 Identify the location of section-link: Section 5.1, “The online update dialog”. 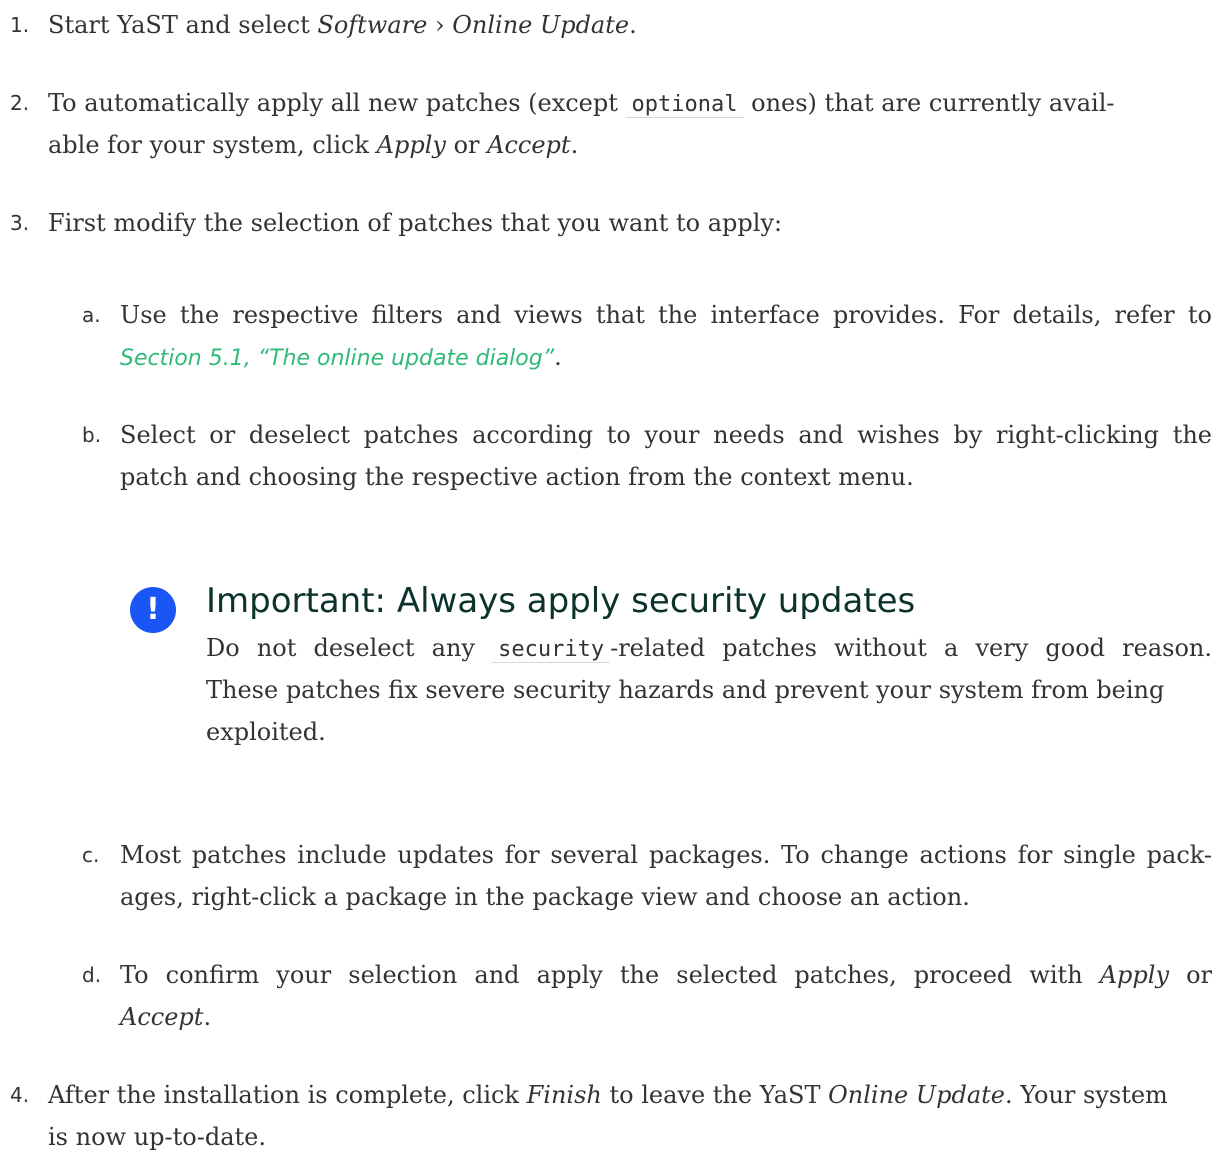
(337, 358).